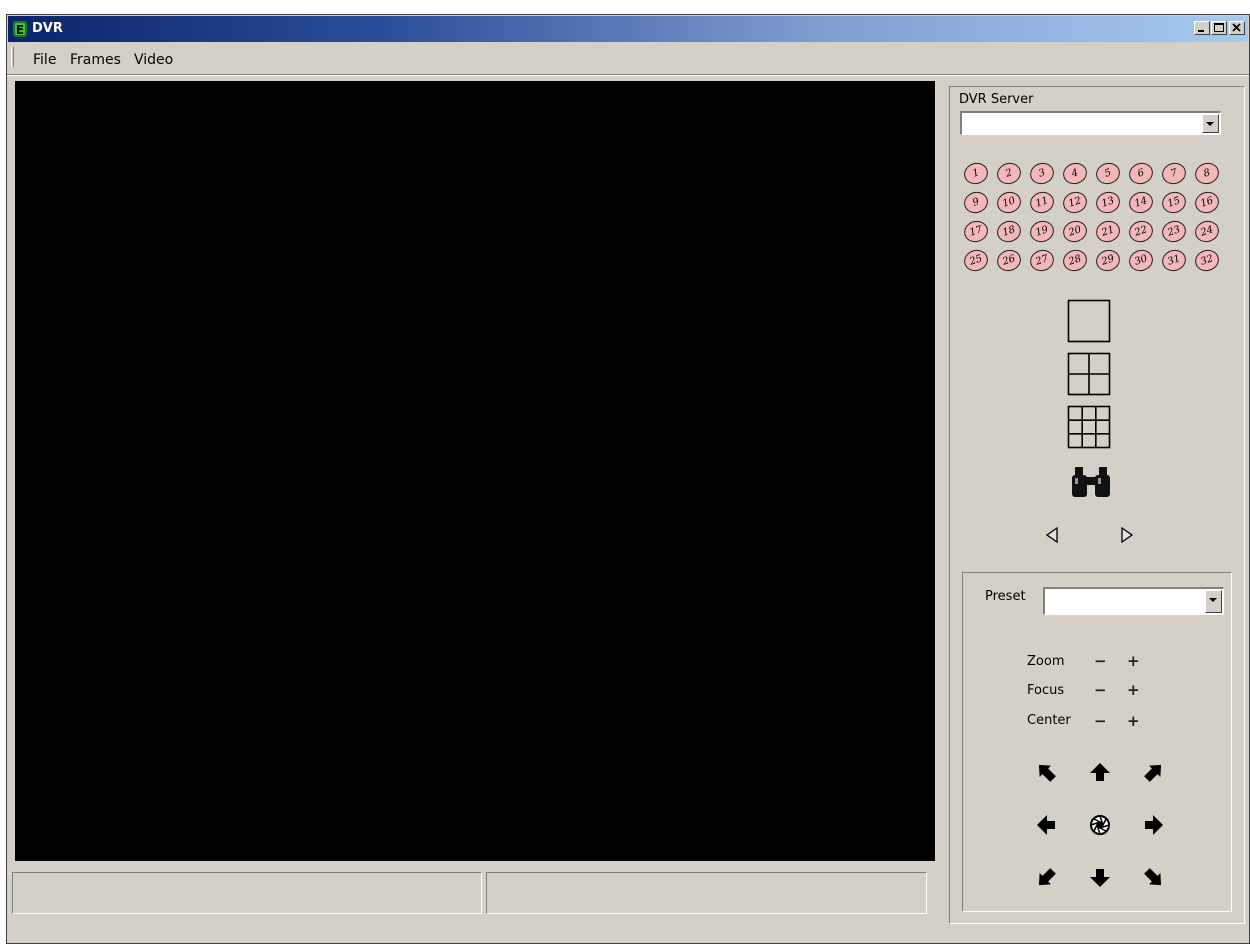 The height and width of the screenshot is (944, 1250). What do you see at coordinates (1042, 260) in the screenshot?
I see `camera-button-27: 27` at bounding box center [1042, 260].